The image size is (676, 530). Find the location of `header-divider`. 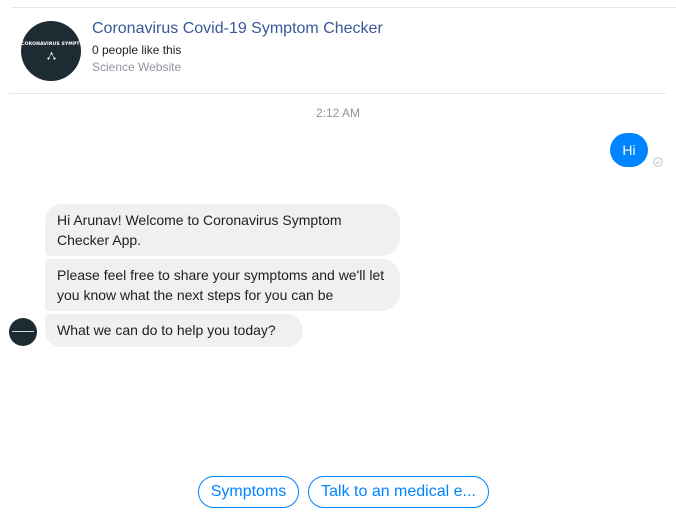

header-divider is located at coordinates (337, 93).